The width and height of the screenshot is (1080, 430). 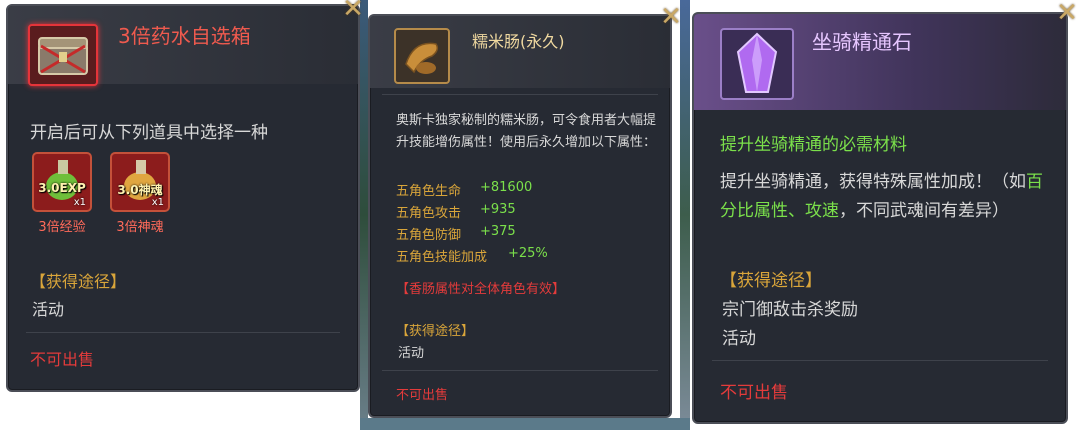 What do you see at coordinates (429, 213) in the screenshot?
I see `stat-label: 五角色攻击` at bounding box center [429, 213].